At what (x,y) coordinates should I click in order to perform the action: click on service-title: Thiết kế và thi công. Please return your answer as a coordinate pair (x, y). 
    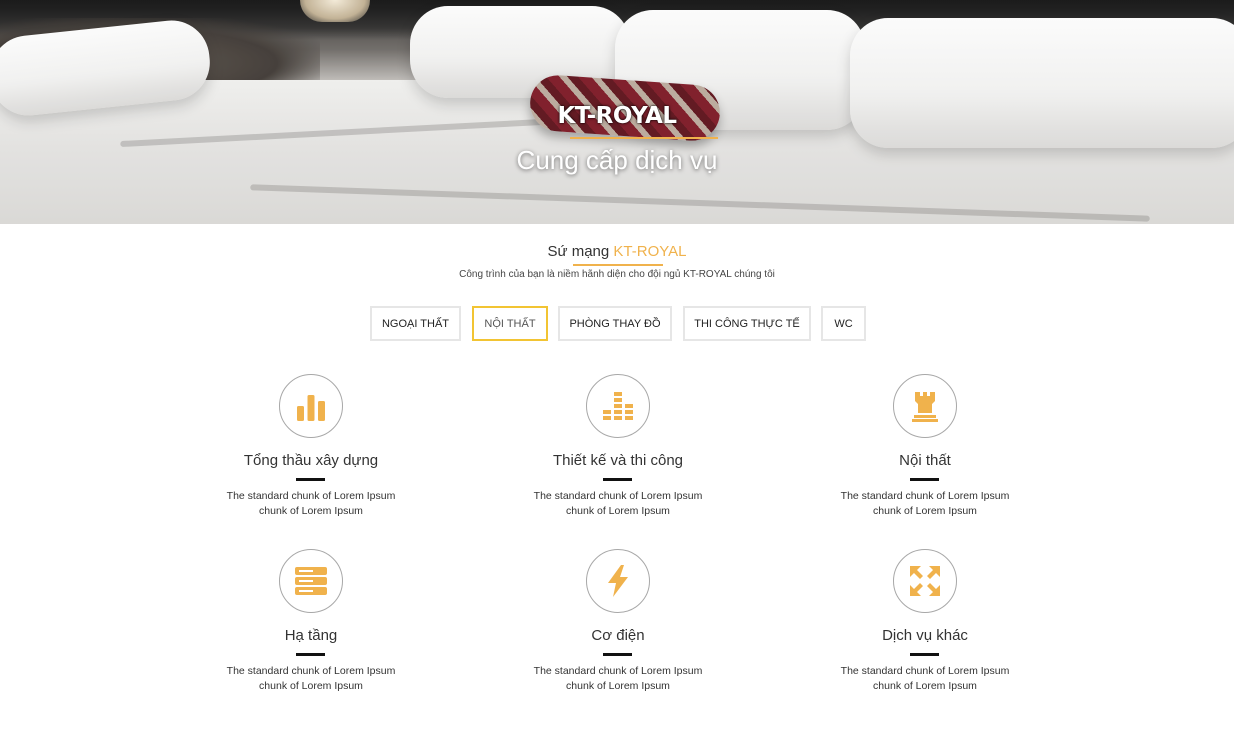
    Looking at the image, I should click on (618, 460).